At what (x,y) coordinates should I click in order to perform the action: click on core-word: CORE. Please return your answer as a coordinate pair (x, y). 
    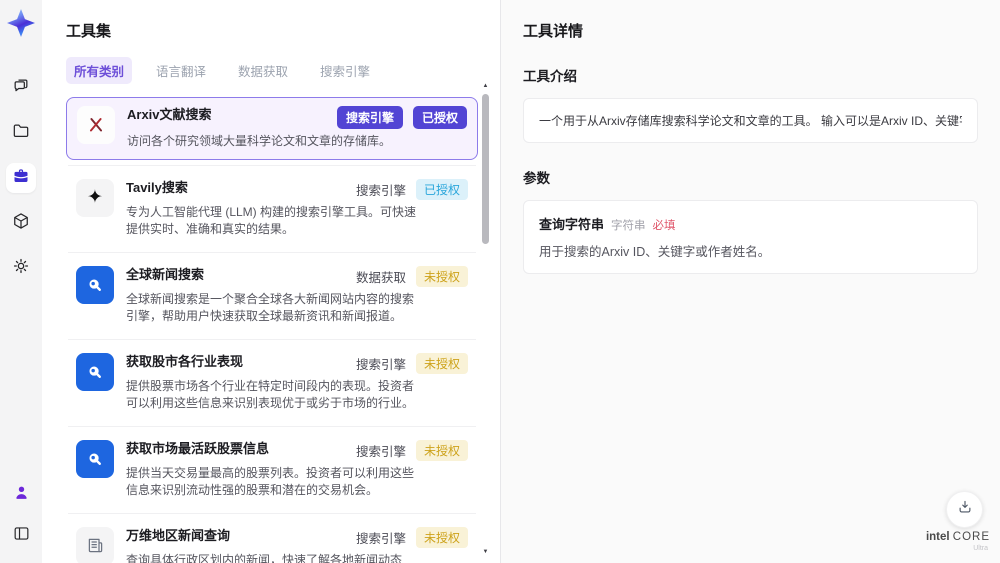
    Looking at the image, I should click on (971, 537).